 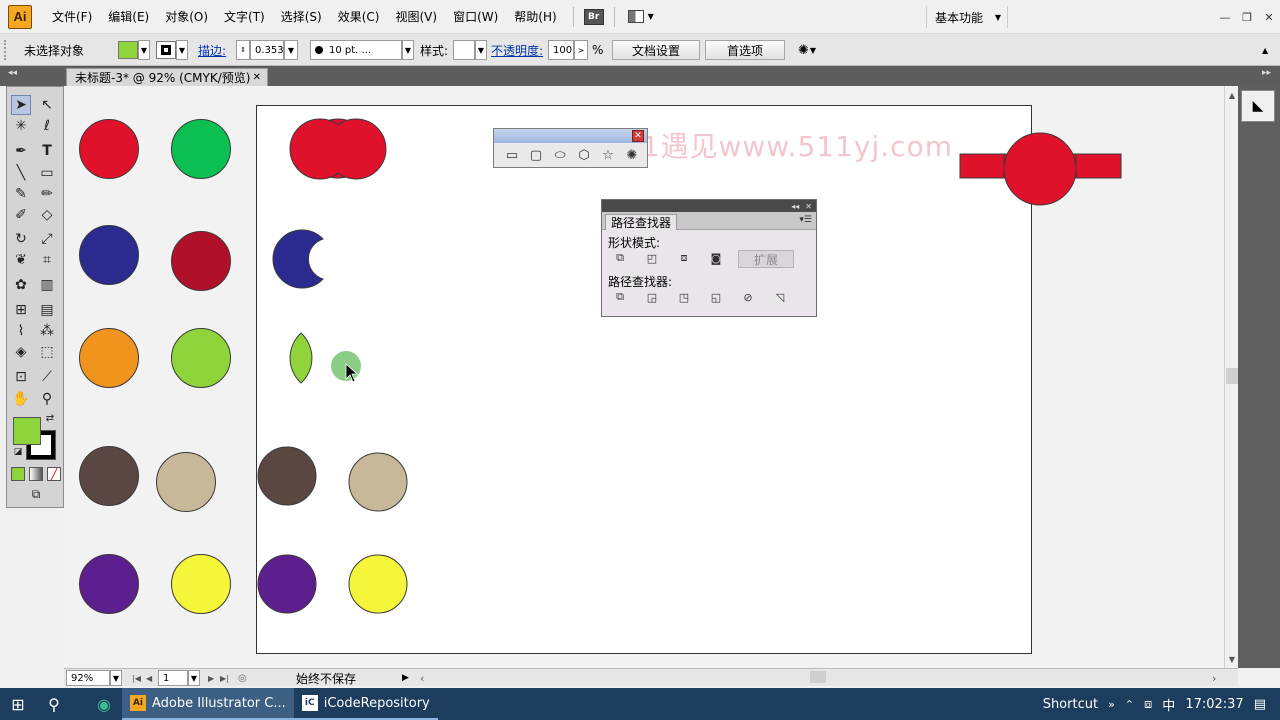 What do you see at coordinates (1168, 704) in the screenshot?
I see `ime-indicator: 中` at bounding box center [1168, 704].